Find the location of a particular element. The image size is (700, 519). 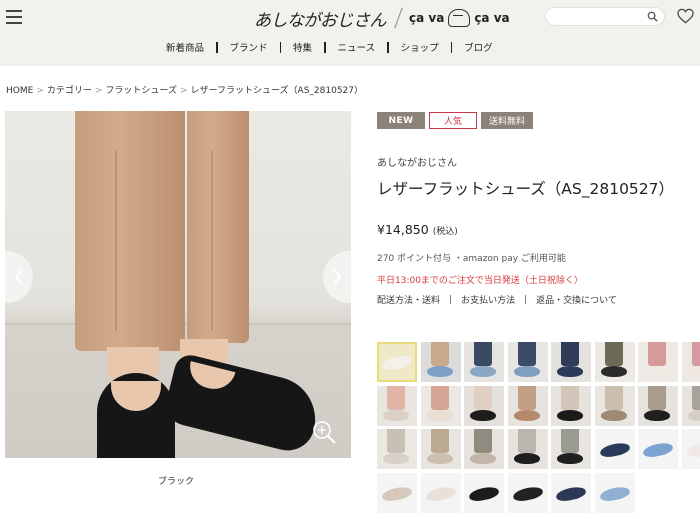

chevron-right-icon is located at coordinates (337, 277).